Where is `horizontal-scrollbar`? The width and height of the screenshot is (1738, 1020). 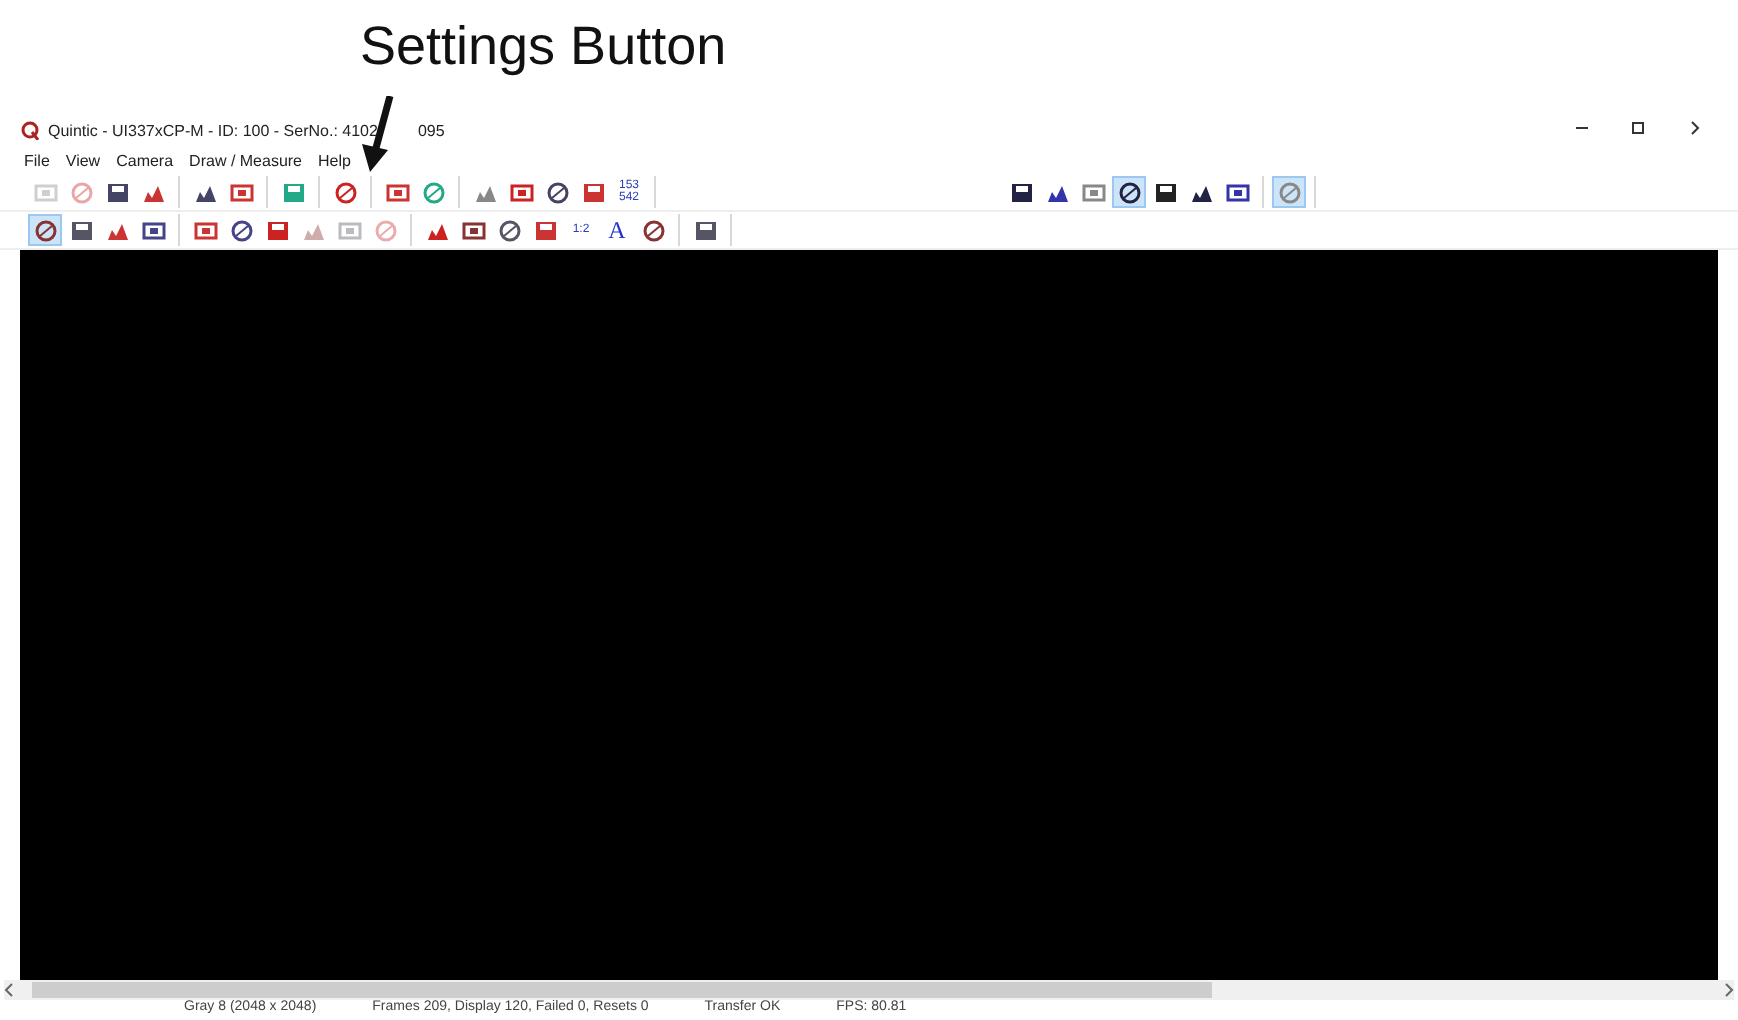 horizontal-scrollbar is located at coordinates (869, 990).